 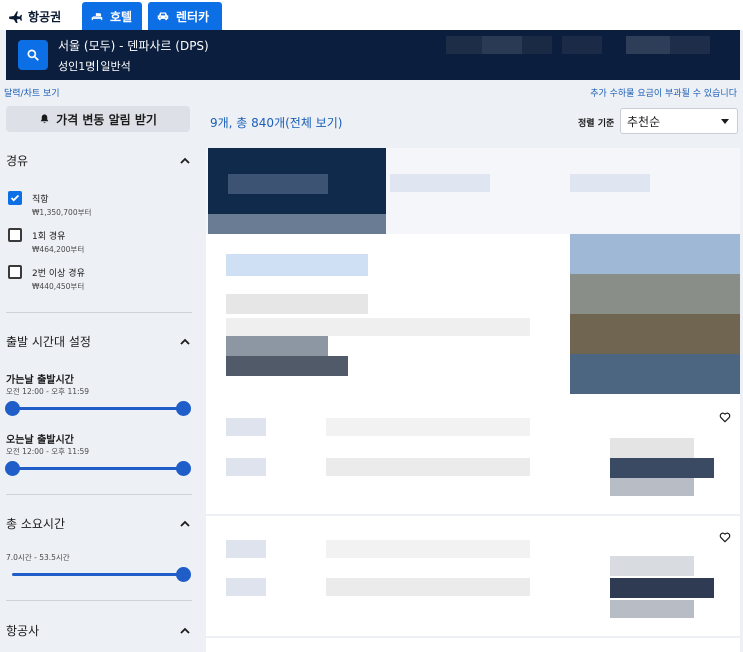 I want to click on result-count-link: 9개, 총 840개(전체 보기), so click(x=276, y=122).